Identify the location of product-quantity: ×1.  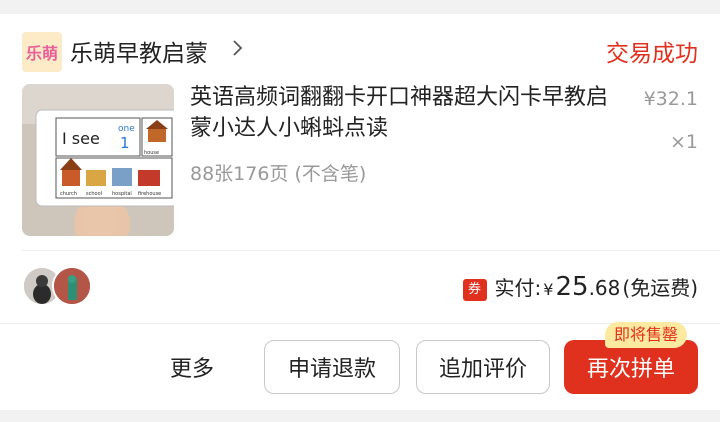
(683, 142).